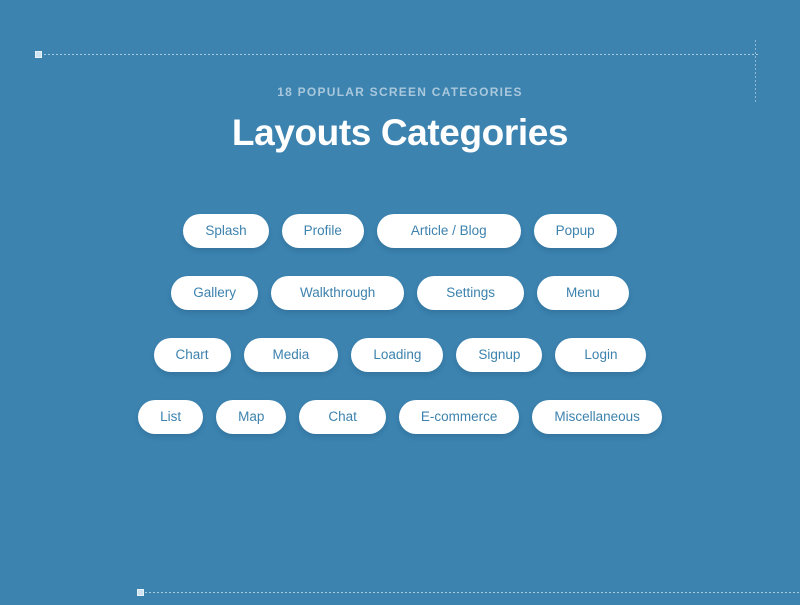 The image size is (800, 605). I want to click on category-pill-walkthrough: Walkthrough, so click(337, 293).